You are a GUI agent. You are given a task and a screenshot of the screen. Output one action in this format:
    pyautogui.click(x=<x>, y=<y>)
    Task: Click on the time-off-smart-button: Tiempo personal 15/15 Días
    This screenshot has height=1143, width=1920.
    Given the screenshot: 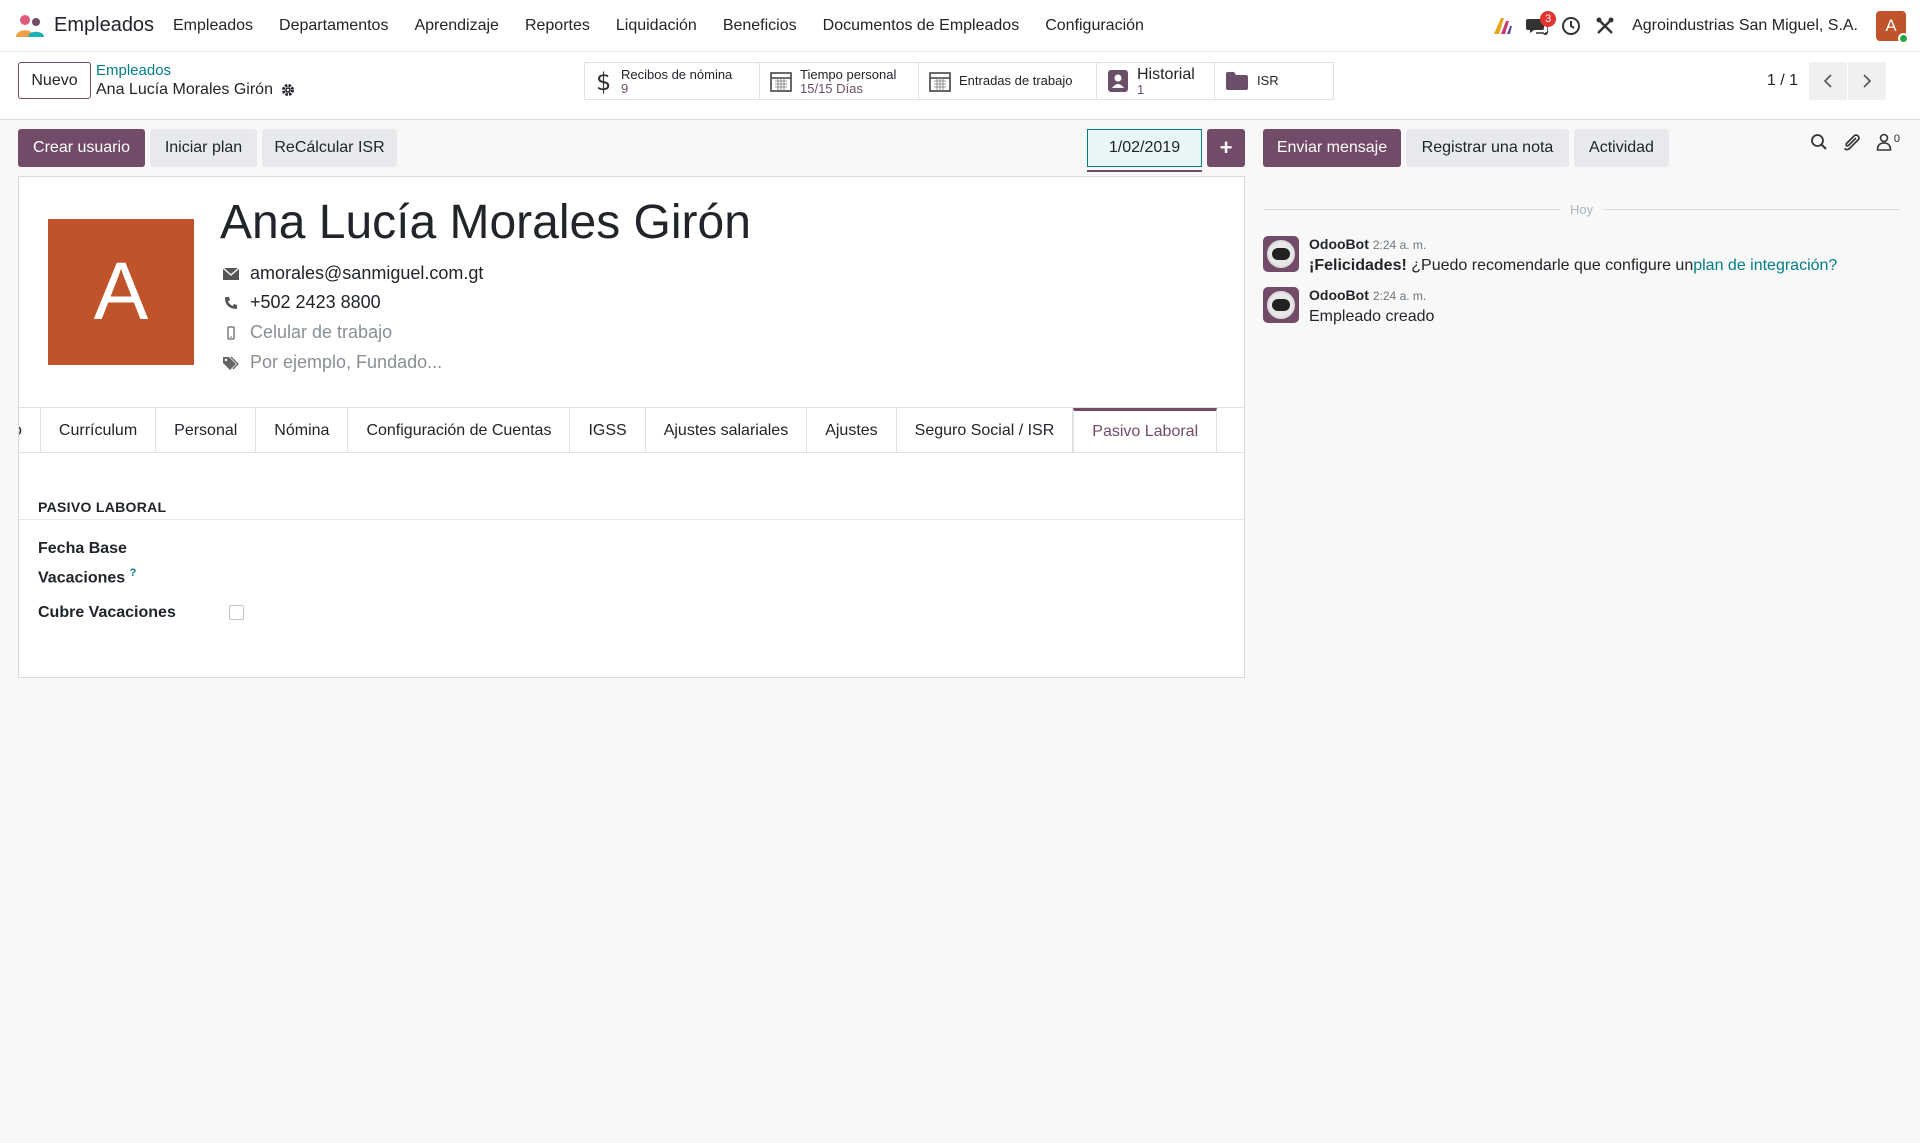 What is the action you would take?
    pyautogui.click(x=839, y=81)
    